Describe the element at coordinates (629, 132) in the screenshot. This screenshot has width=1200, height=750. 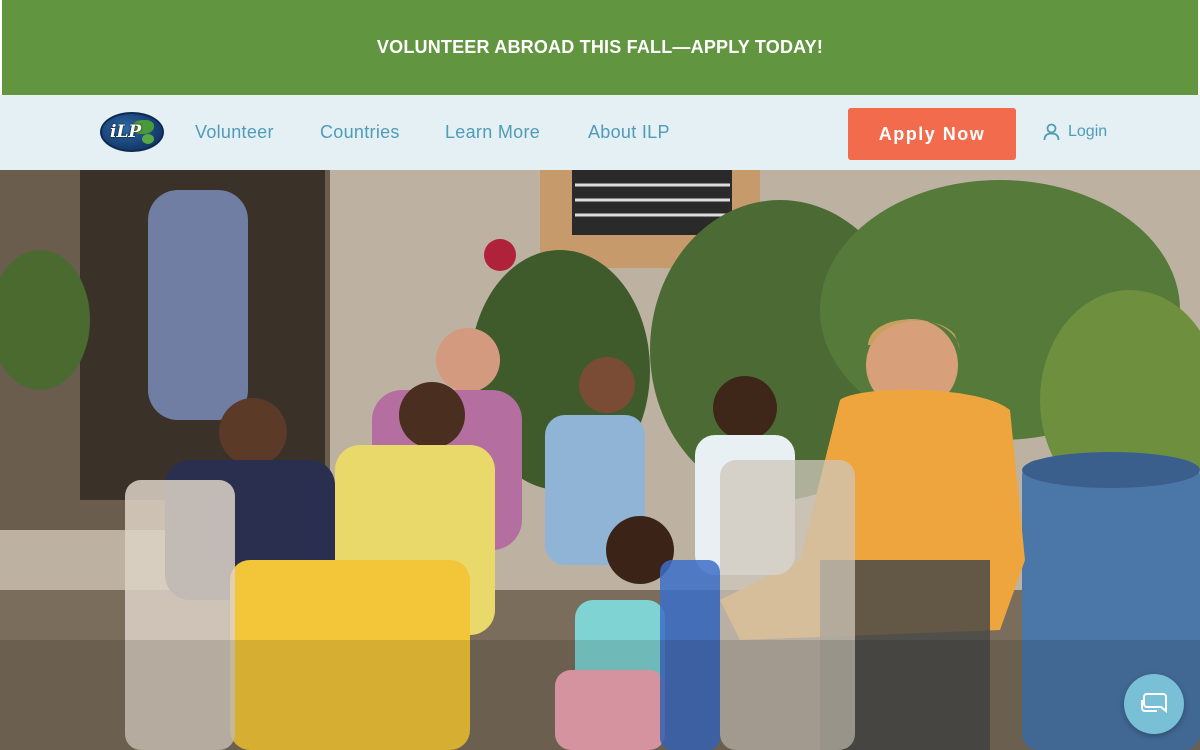
I see `nav-link-about-ilp: About ILP` at that location.